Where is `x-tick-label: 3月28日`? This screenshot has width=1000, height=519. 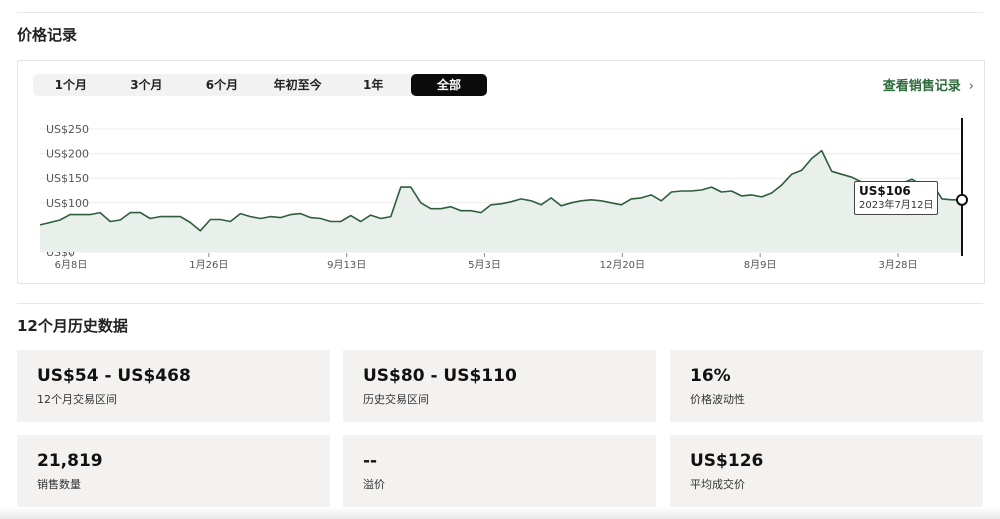
x-tick-label: 3月28日 is located at coordinates (897, 265).